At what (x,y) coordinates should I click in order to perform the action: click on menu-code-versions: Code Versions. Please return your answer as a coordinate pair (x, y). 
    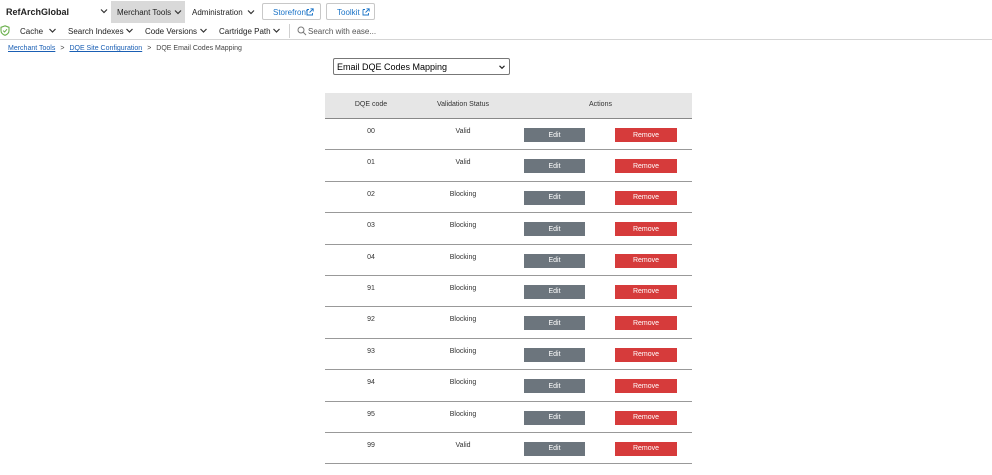
    Looking at the image, I should click on (171, 31).